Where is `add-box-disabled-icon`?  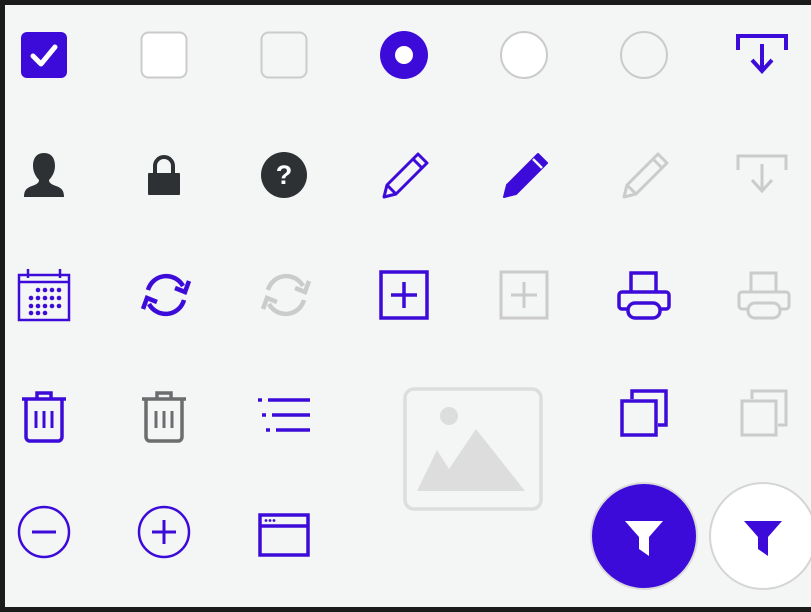 add-box-disabled-icon is located at coordinates (524, 295).